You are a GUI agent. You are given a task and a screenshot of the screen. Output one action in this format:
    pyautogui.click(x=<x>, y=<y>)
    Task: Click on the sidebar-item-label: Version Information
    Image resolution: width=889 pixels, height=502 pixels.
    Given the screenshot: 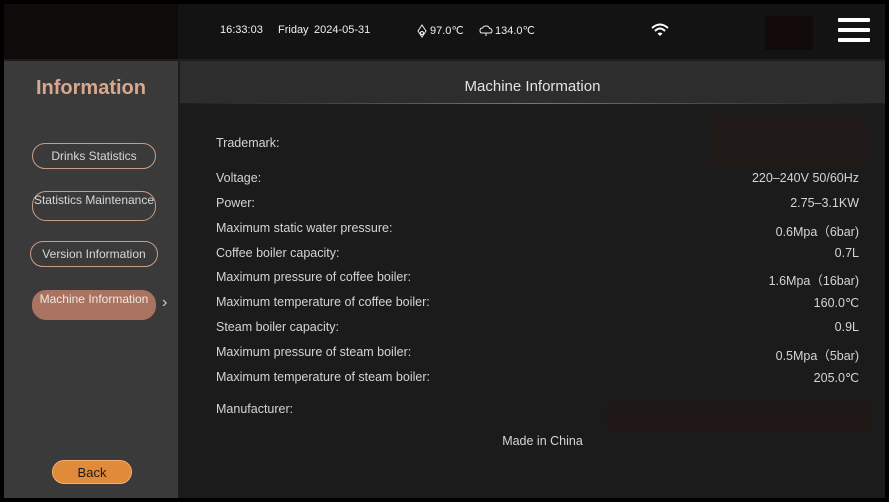 What is the action you would take?
    pyautogui.click(x=94, y=254)
    